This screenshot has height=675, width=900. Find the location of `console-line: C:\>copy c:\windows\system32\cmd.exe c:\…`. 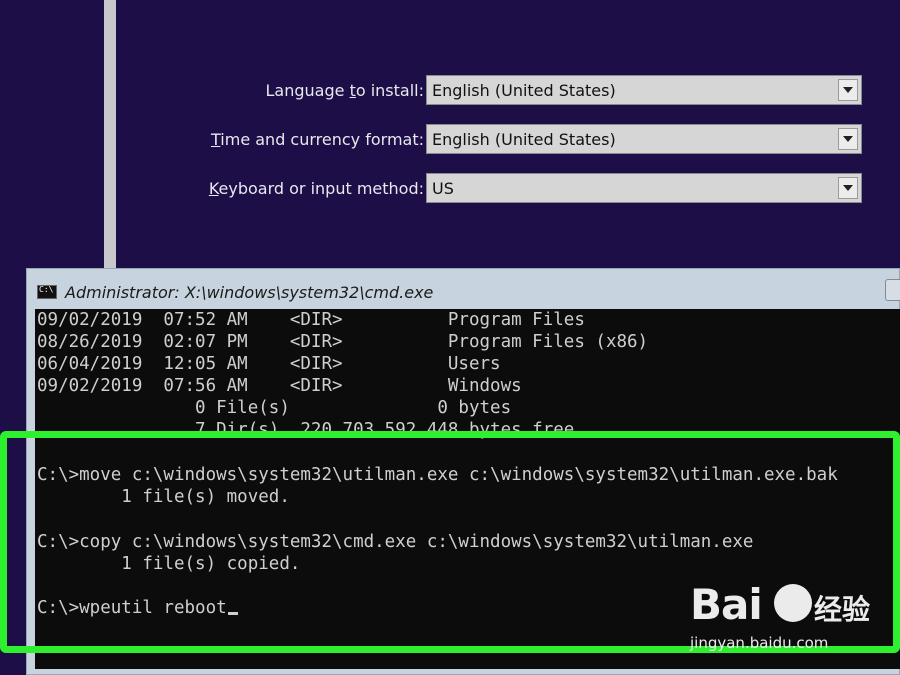

console-line: C:\>copy c:\windows\system32\cmd.exe c:\… is located at coordinates (395, 542).